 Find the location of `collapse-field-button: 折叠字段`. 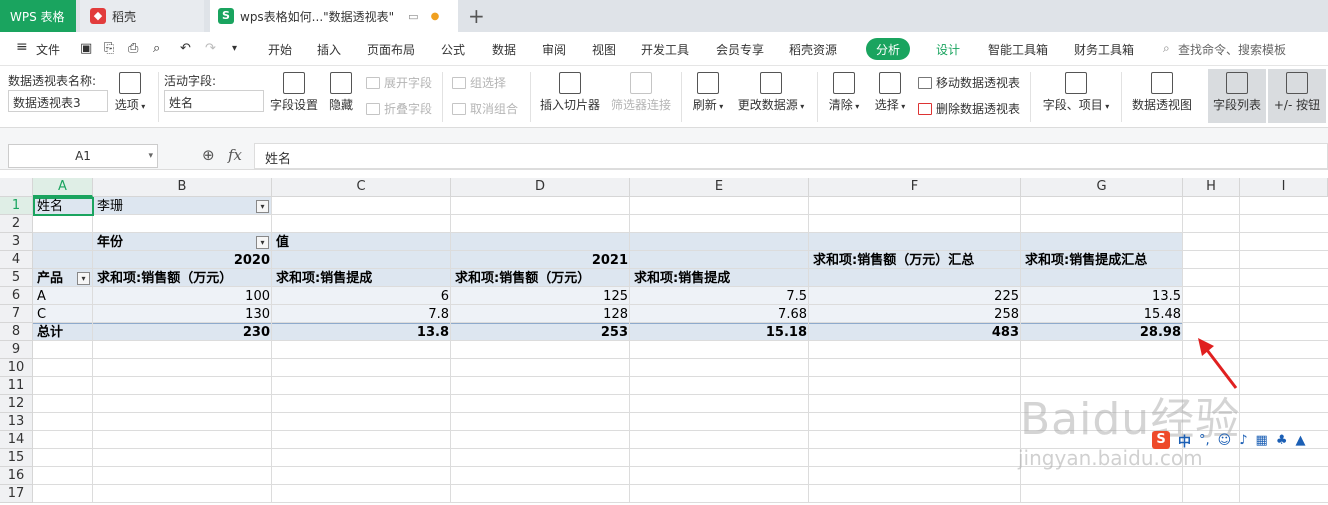

collapse-field-button: 折叠字段 is located at coordinates (399, 108).